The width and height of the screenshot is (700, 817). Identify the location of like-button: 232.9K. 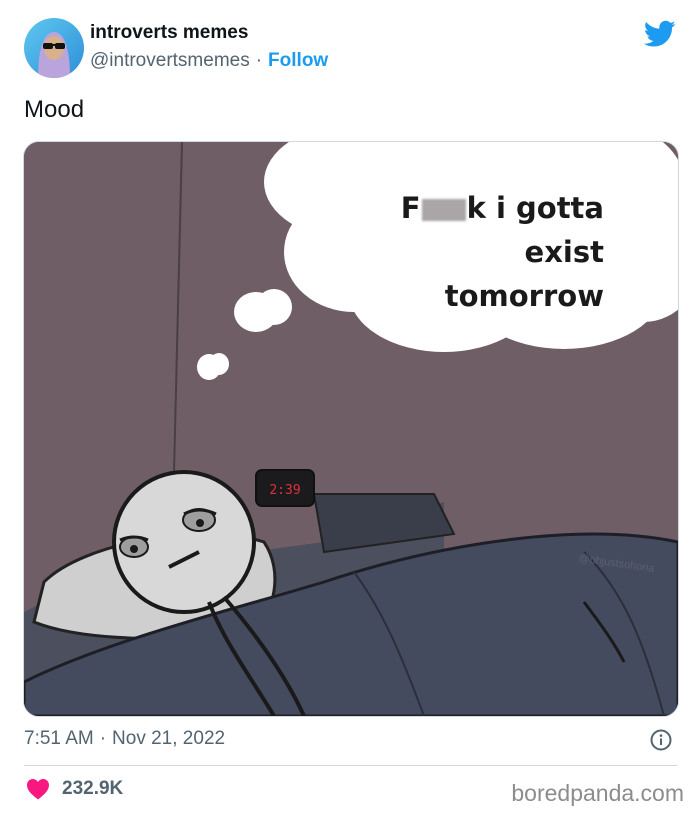
(74, 789).